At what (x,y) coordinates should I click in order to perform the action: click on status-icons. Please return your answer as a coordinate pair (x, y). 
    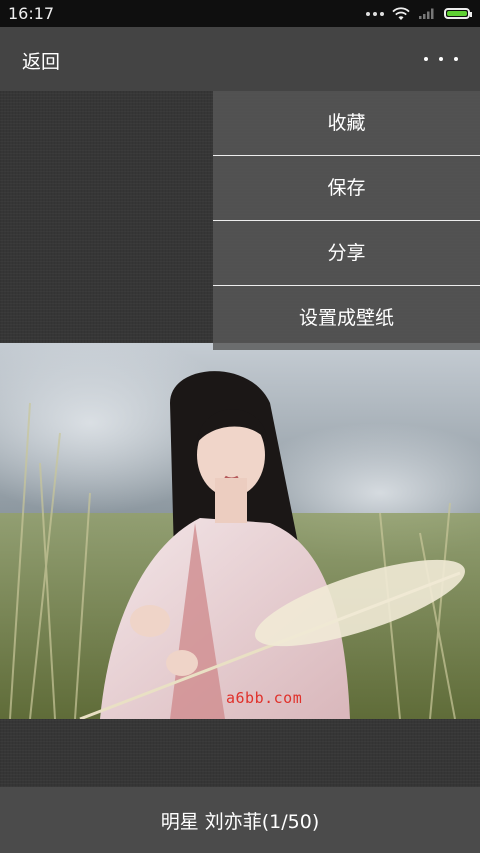
    Looking at the image, I should click on (419, 13).